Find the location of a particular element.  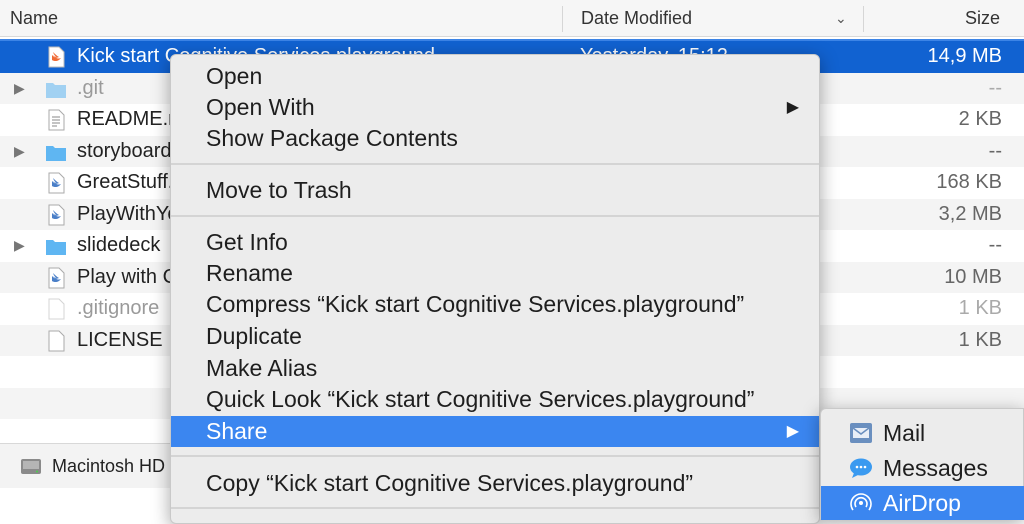

menu-item-label: Share is located at coordinates (237, 431).